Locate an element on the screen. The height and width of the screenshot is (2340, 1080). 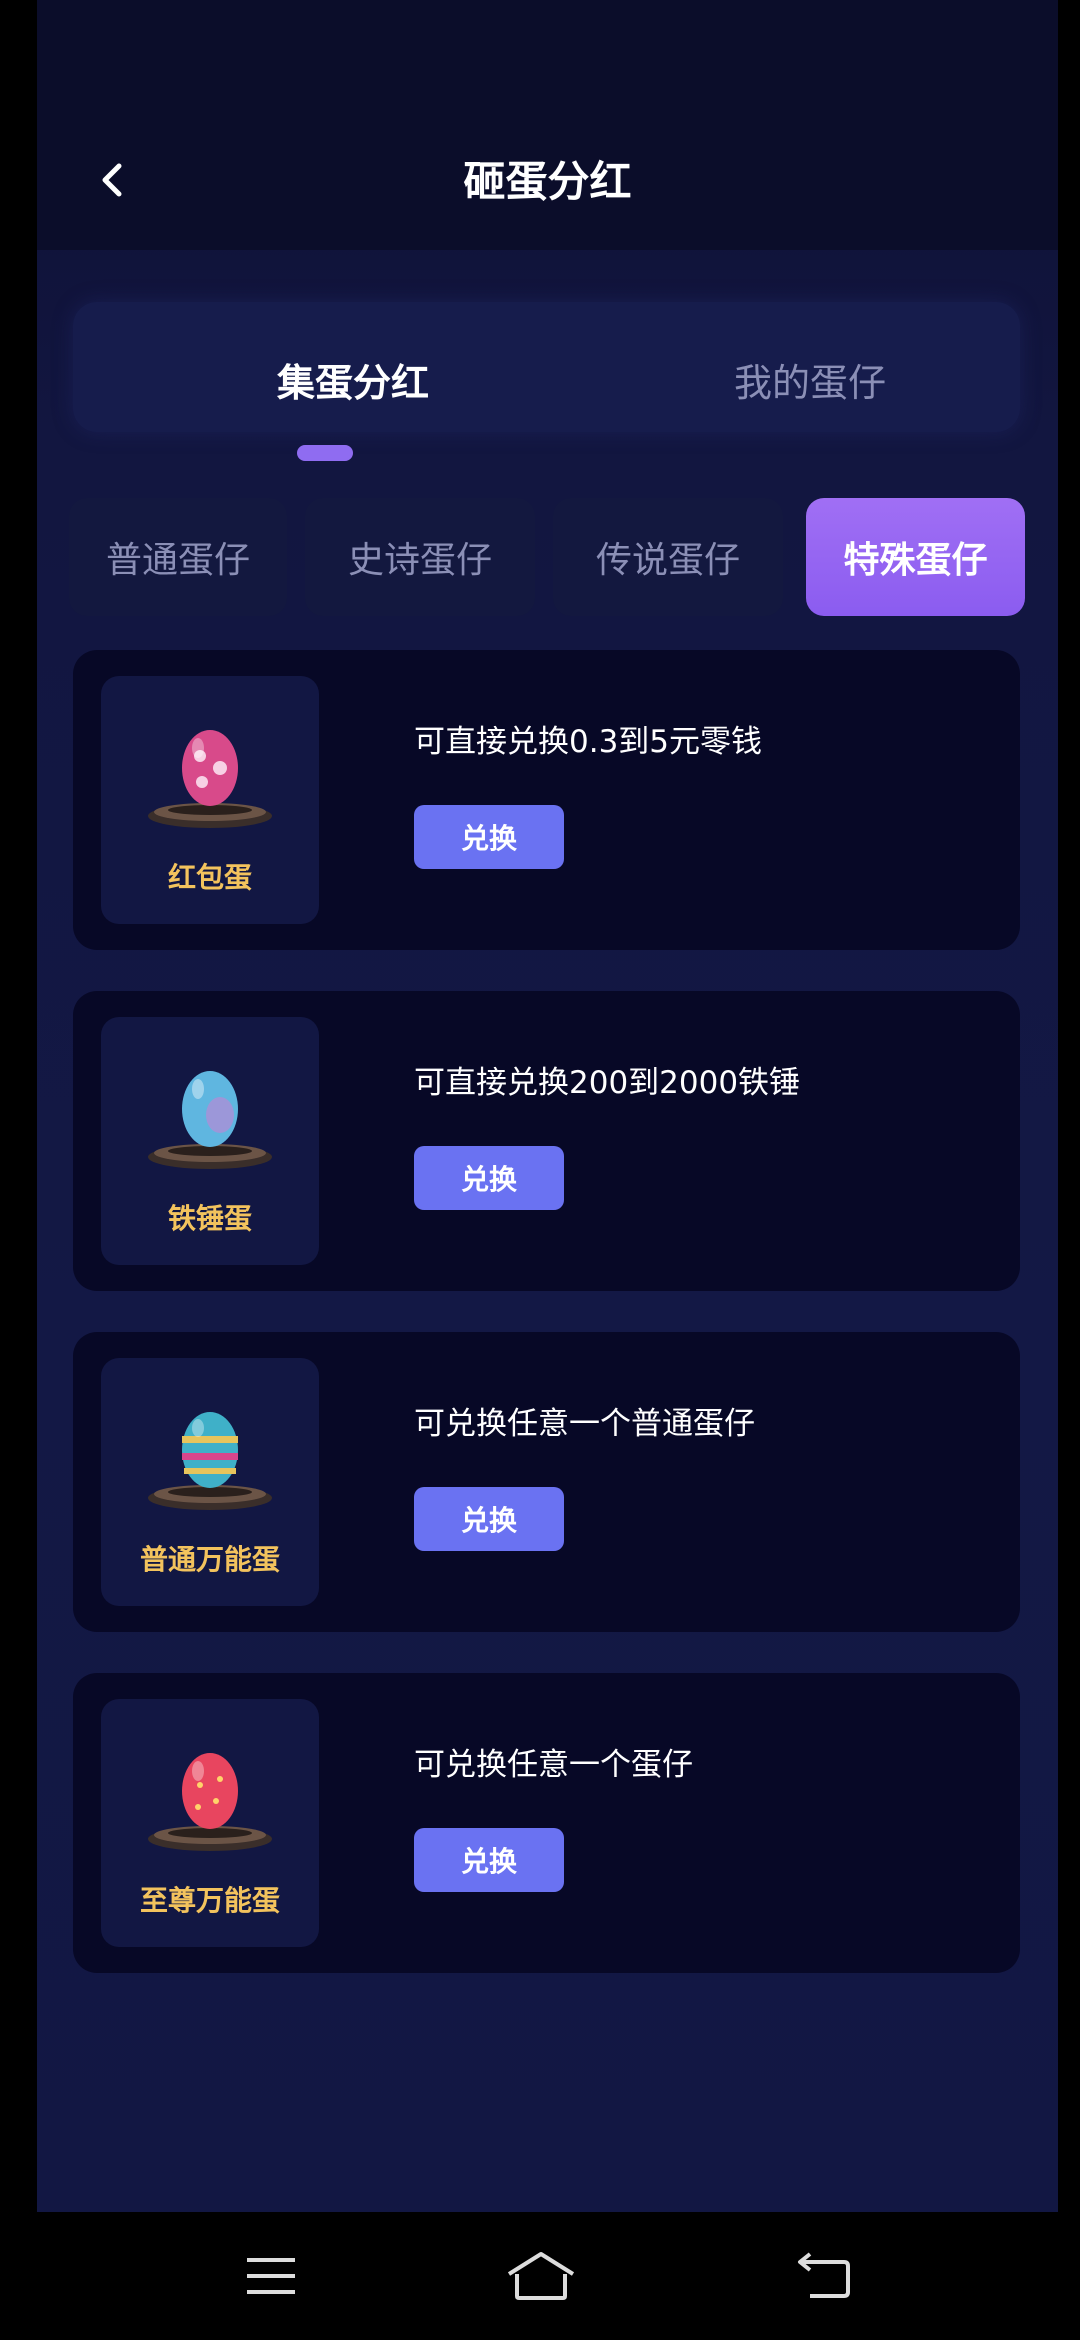
red-envelope-egg-icon is located at coordinates (210, 779).